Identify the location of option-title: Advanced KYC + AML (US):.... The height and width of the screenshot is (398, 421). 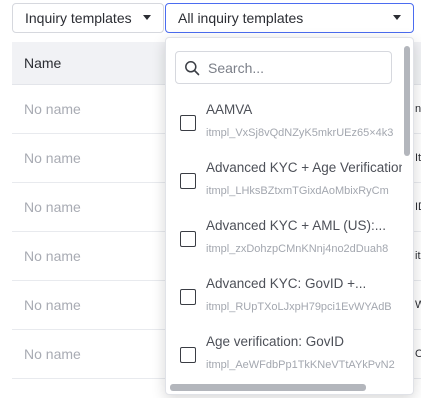
(296, 225).